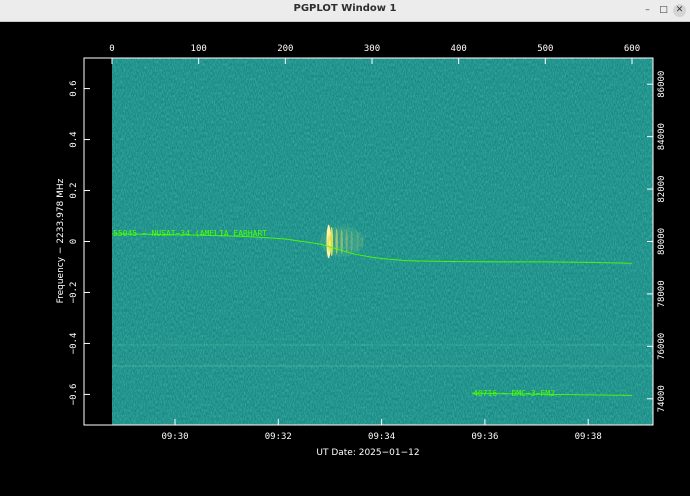 This screenshot has width=690, height=496. What do you see at coordinates (174, 437) in the screenshot?
I see `bottom-tick-label: 09:30` at bounding box center [174, 437].